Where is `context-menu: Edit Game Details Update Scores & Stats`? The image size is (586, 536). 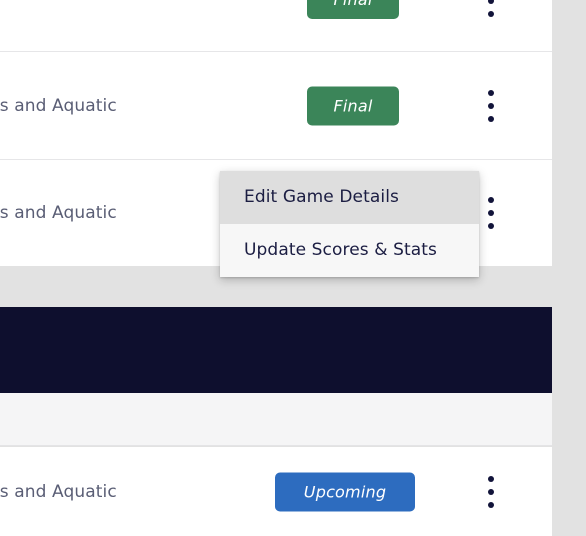 context-menu: Edit Game Details Update Scores & Stats is located at coordinates (349, 224).